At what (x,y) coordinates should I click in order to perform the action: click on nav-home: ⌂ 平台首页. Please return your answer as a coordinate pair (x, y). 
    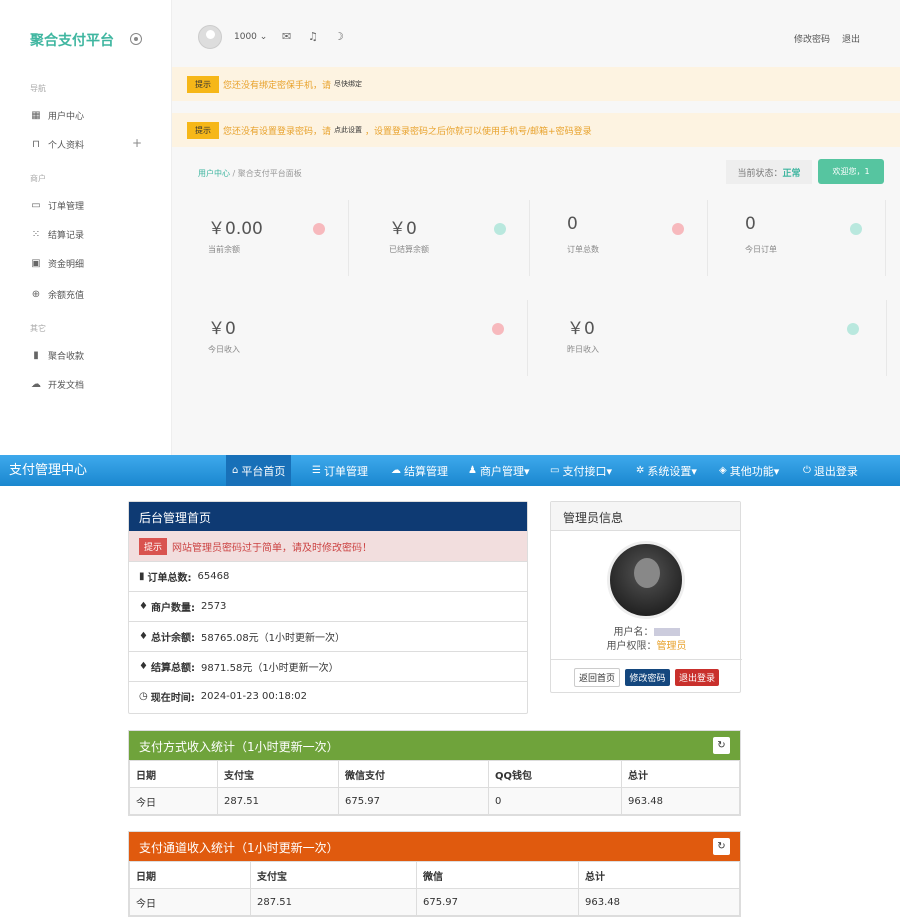
    Looking at the image, I should click on (259, 470).